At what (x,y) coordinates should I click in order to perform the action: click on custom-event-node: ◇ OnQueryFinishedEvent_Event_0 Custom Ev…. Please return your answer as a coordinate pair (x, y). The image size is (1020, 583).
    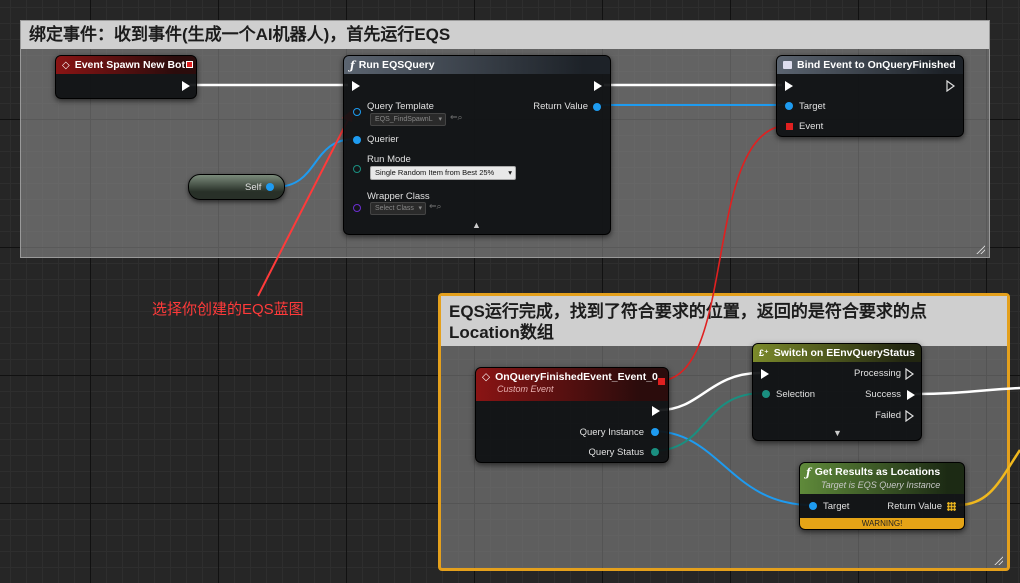
    Looking at the image, I should click on (572, 415).